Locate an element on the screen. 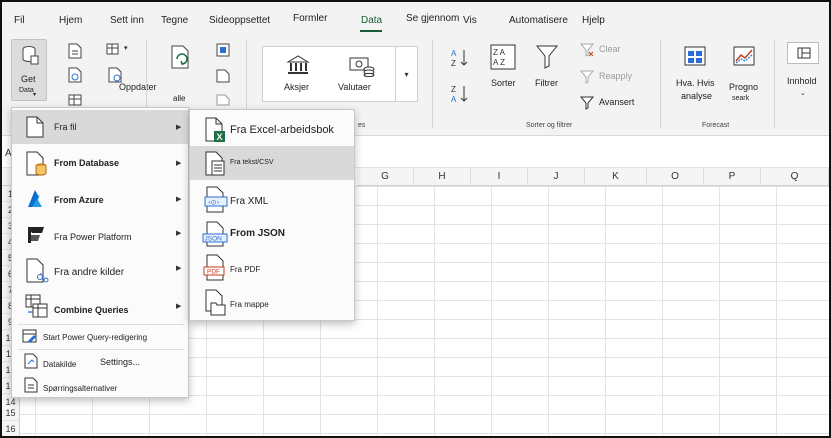 The image size is (831, 438). query-options-icon is located at coordinates (31, 385).